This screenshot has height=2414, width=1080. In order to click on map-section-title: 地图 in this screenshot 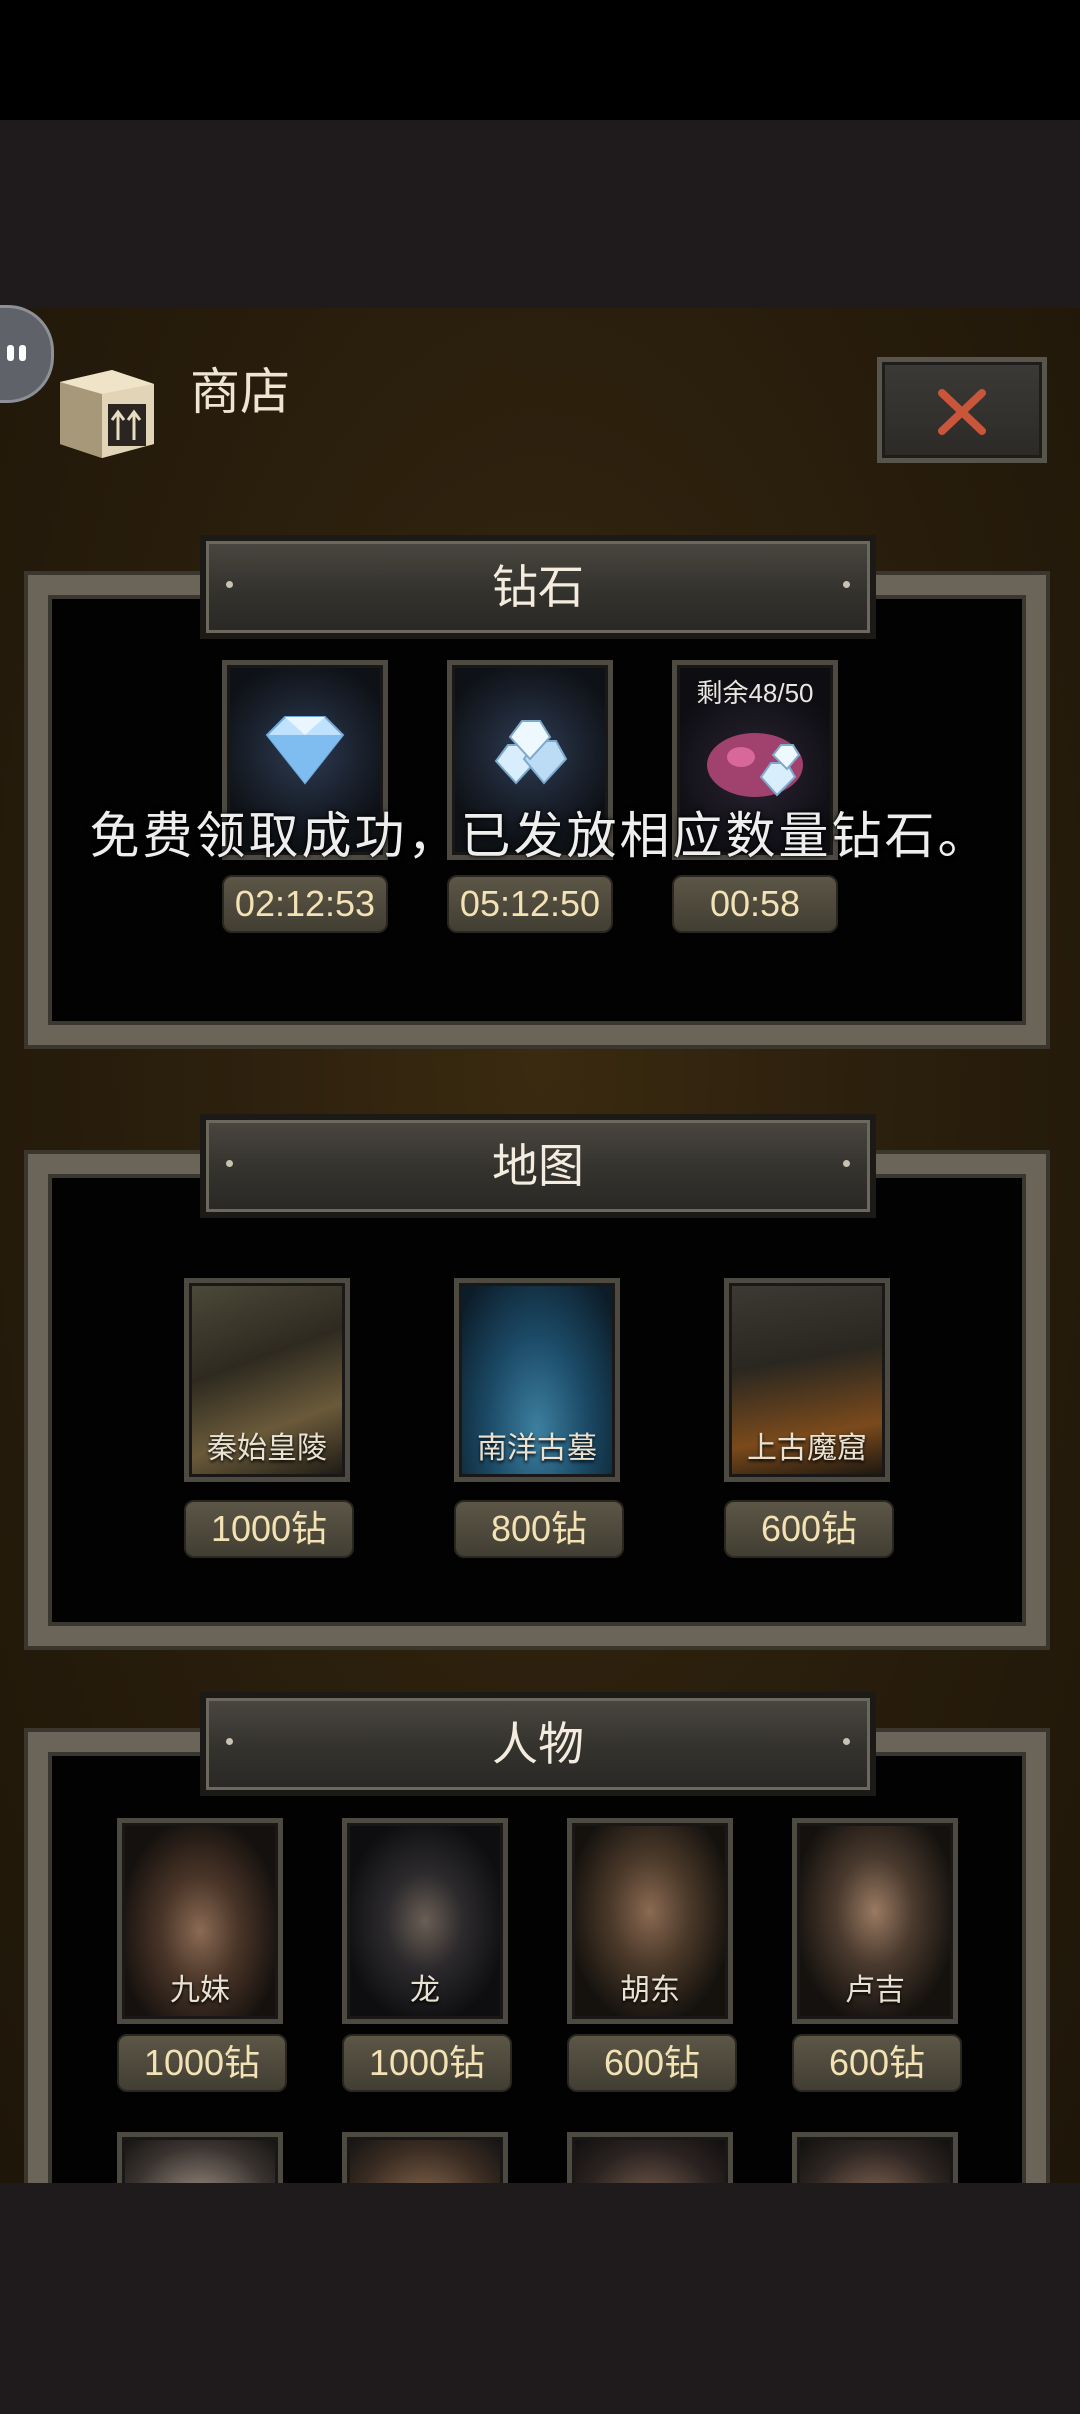, I will do `click(538, 1166)`.